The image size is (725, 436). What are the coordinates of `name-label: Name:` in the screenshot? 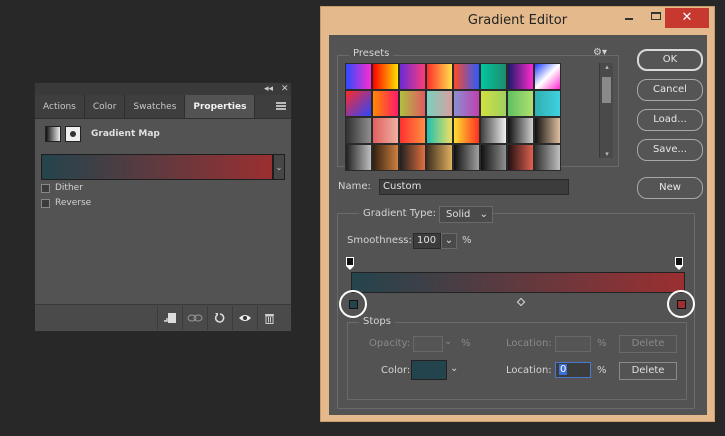 It's located at (354, 186).